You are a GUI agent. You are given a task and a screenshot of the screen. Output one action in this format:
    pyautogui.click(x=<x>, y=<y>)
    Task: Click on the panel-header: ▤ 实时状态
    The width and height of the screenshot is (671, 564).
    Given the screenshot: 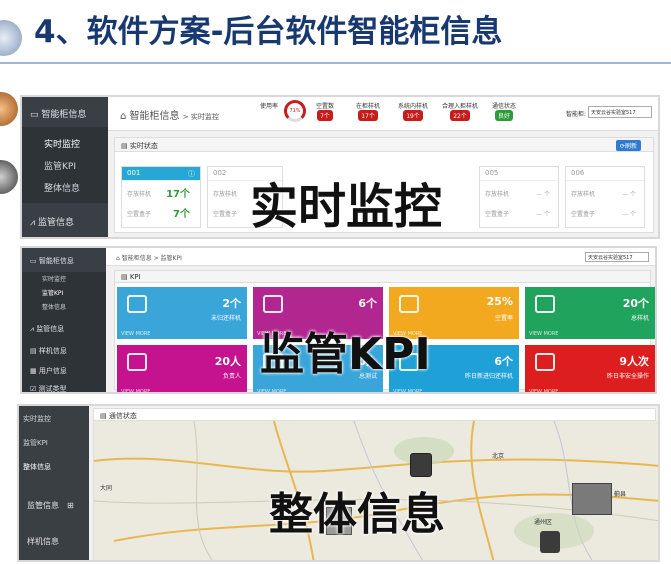 What is the action you would take?
    pyautogui.click(x=384, y=145)
    